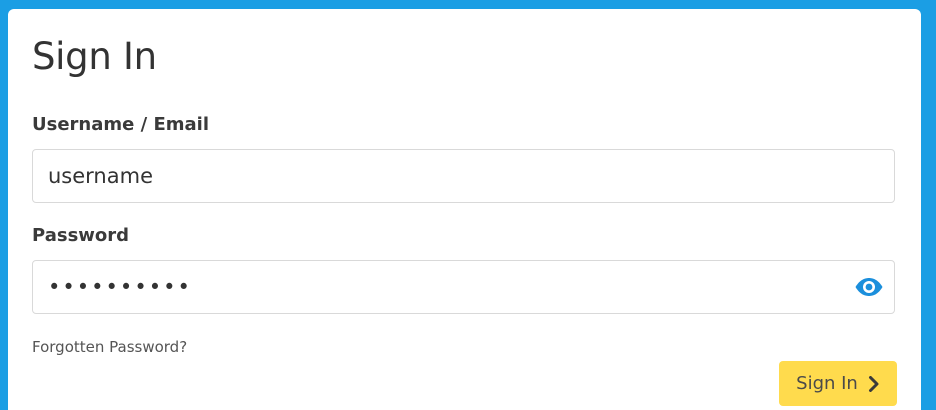 Image resolution: width=936 pixels, height=410 pixels. Describe the element at coordinates (463, 287) in the screenshot. I see `password-input` at that location.